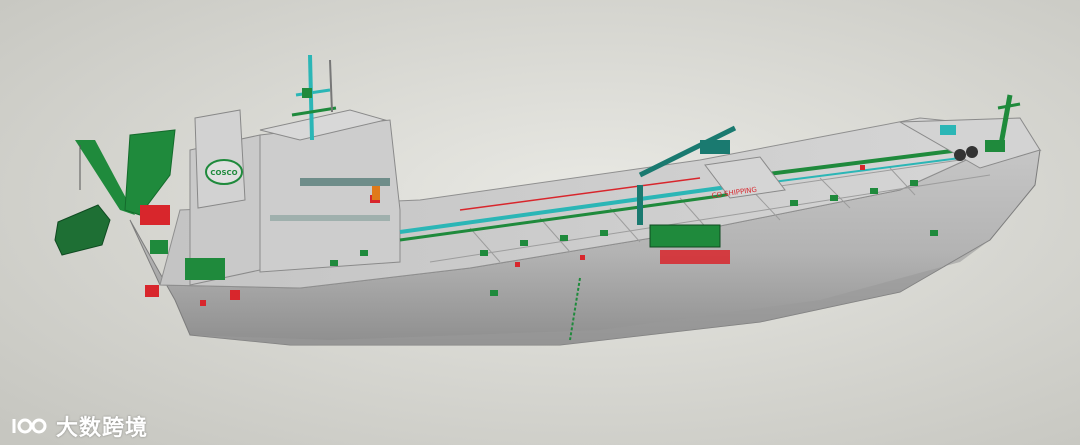 The width and height of the screenshot is (1080, 445). What do you see at coordinates (30, 426) in the screenshot?
I see `100-logo-icon` at bounding box center [30, 426].